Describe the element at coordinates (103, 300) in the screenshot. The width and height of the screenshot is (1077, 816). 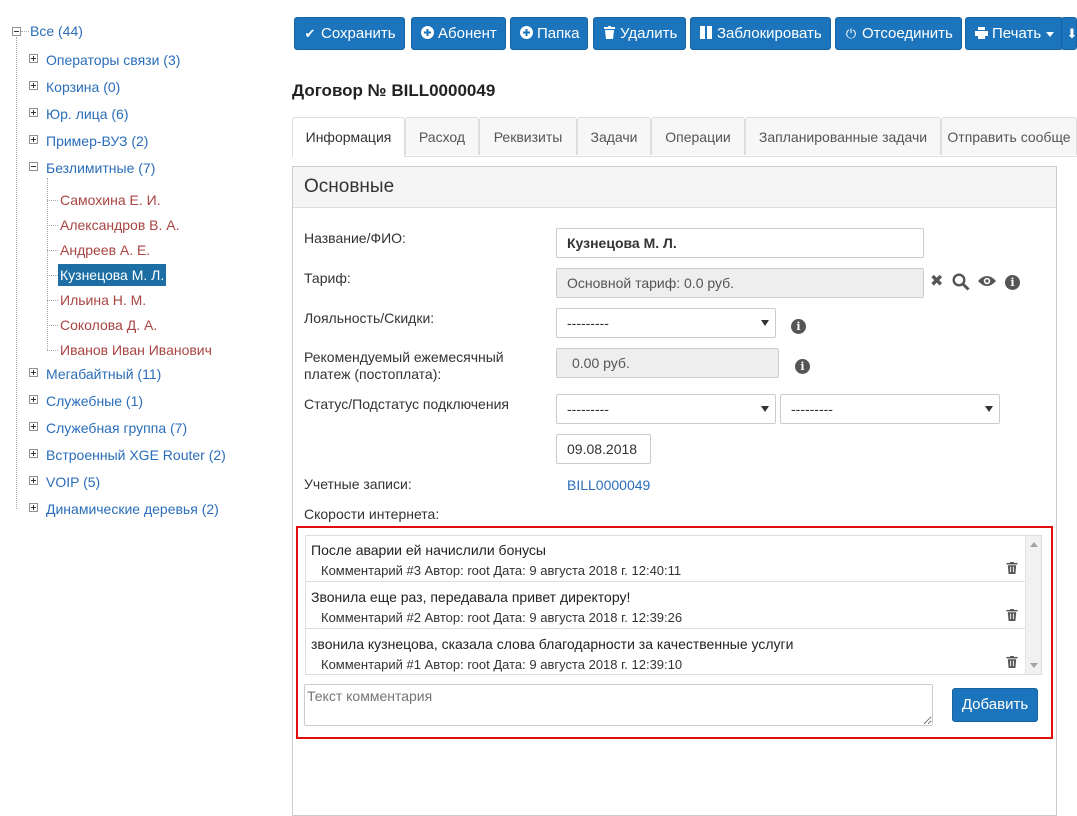
I see `tree-leaf: Ильина Н. М.` at that location.